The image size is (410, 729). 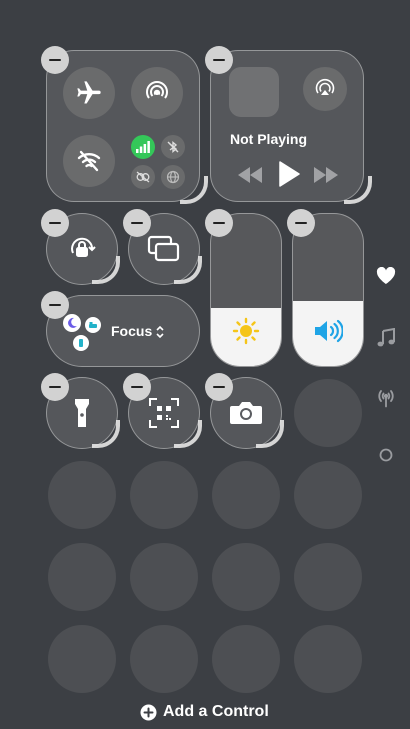 I want to click on remove-focus-button, so click(x=55, y=305).